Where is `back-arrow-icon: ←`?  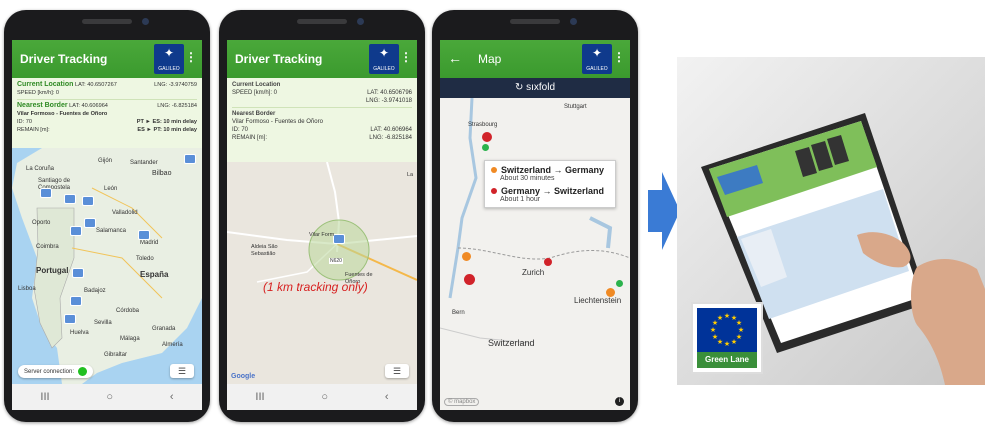 back-arrow-icon: ← is located at coordinates (455, 58).